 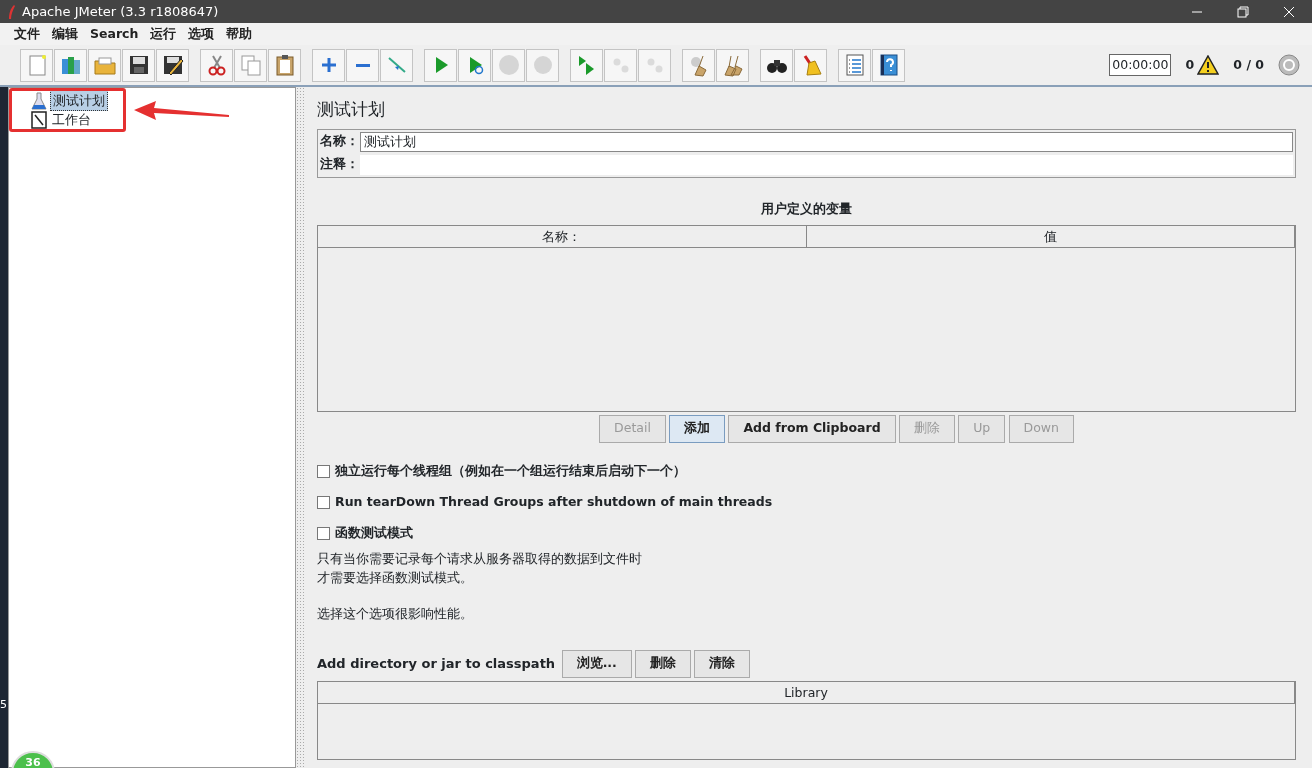 I want to click on copy-icon, so click(x=250, y=65).